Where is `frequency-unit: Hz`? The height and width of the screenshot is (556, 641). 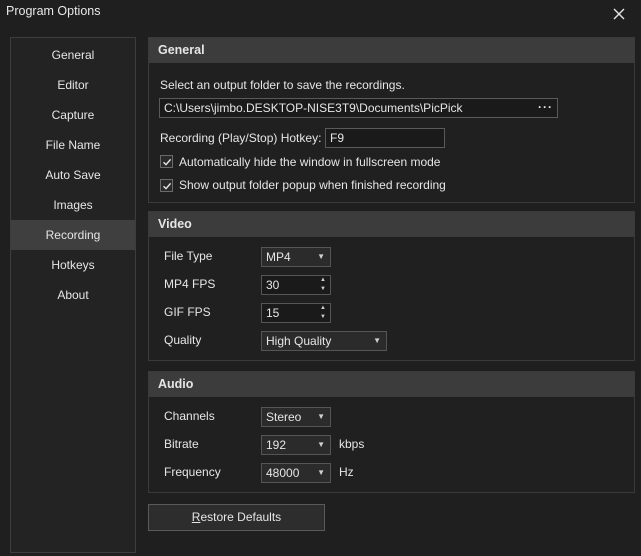
frequency-unit: Hz is located at coordinates (346, 472).